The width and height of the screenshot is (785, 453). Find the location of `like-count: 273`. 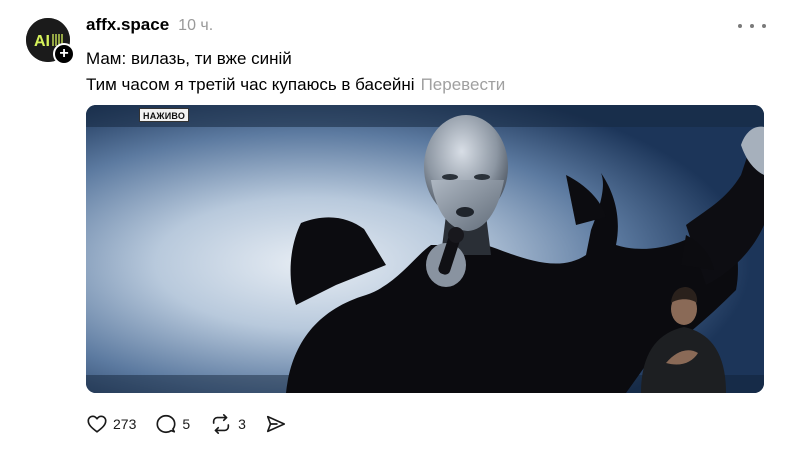

like-count: 273 is located at coordinates (125, 424).